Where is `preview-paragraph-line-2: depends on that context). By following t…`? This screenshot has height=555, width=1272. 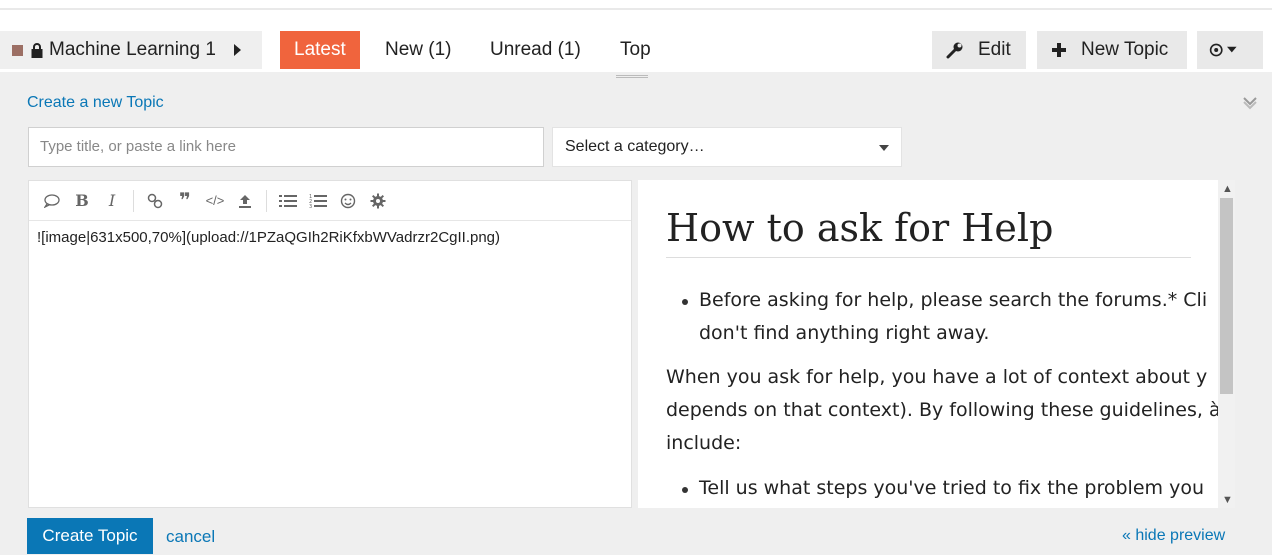 preview-paragraph-line-2: depends on that context). By following t… is located at coordinates (943, 410).